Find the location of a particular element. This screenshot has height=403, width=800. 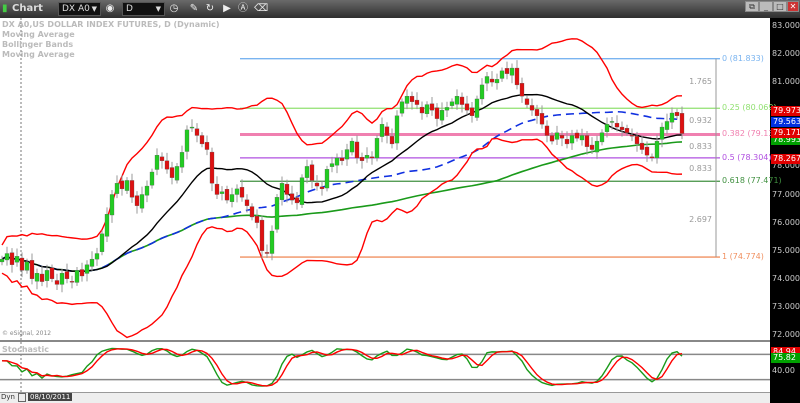

clock-icon: ◷ is located at coordinates (174, 9).